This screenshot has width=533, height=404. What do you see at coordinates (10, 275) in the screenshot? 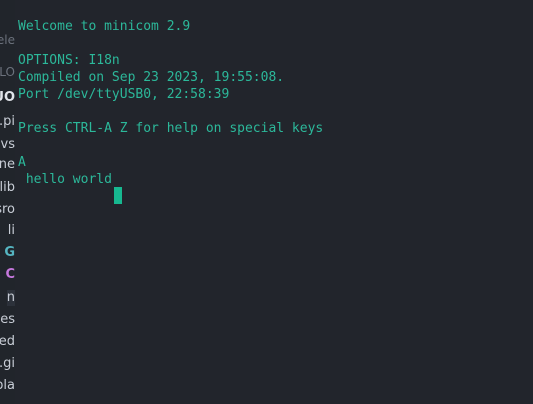
I see `sidebar-file-icon: C` at bounding box center [10, 275].